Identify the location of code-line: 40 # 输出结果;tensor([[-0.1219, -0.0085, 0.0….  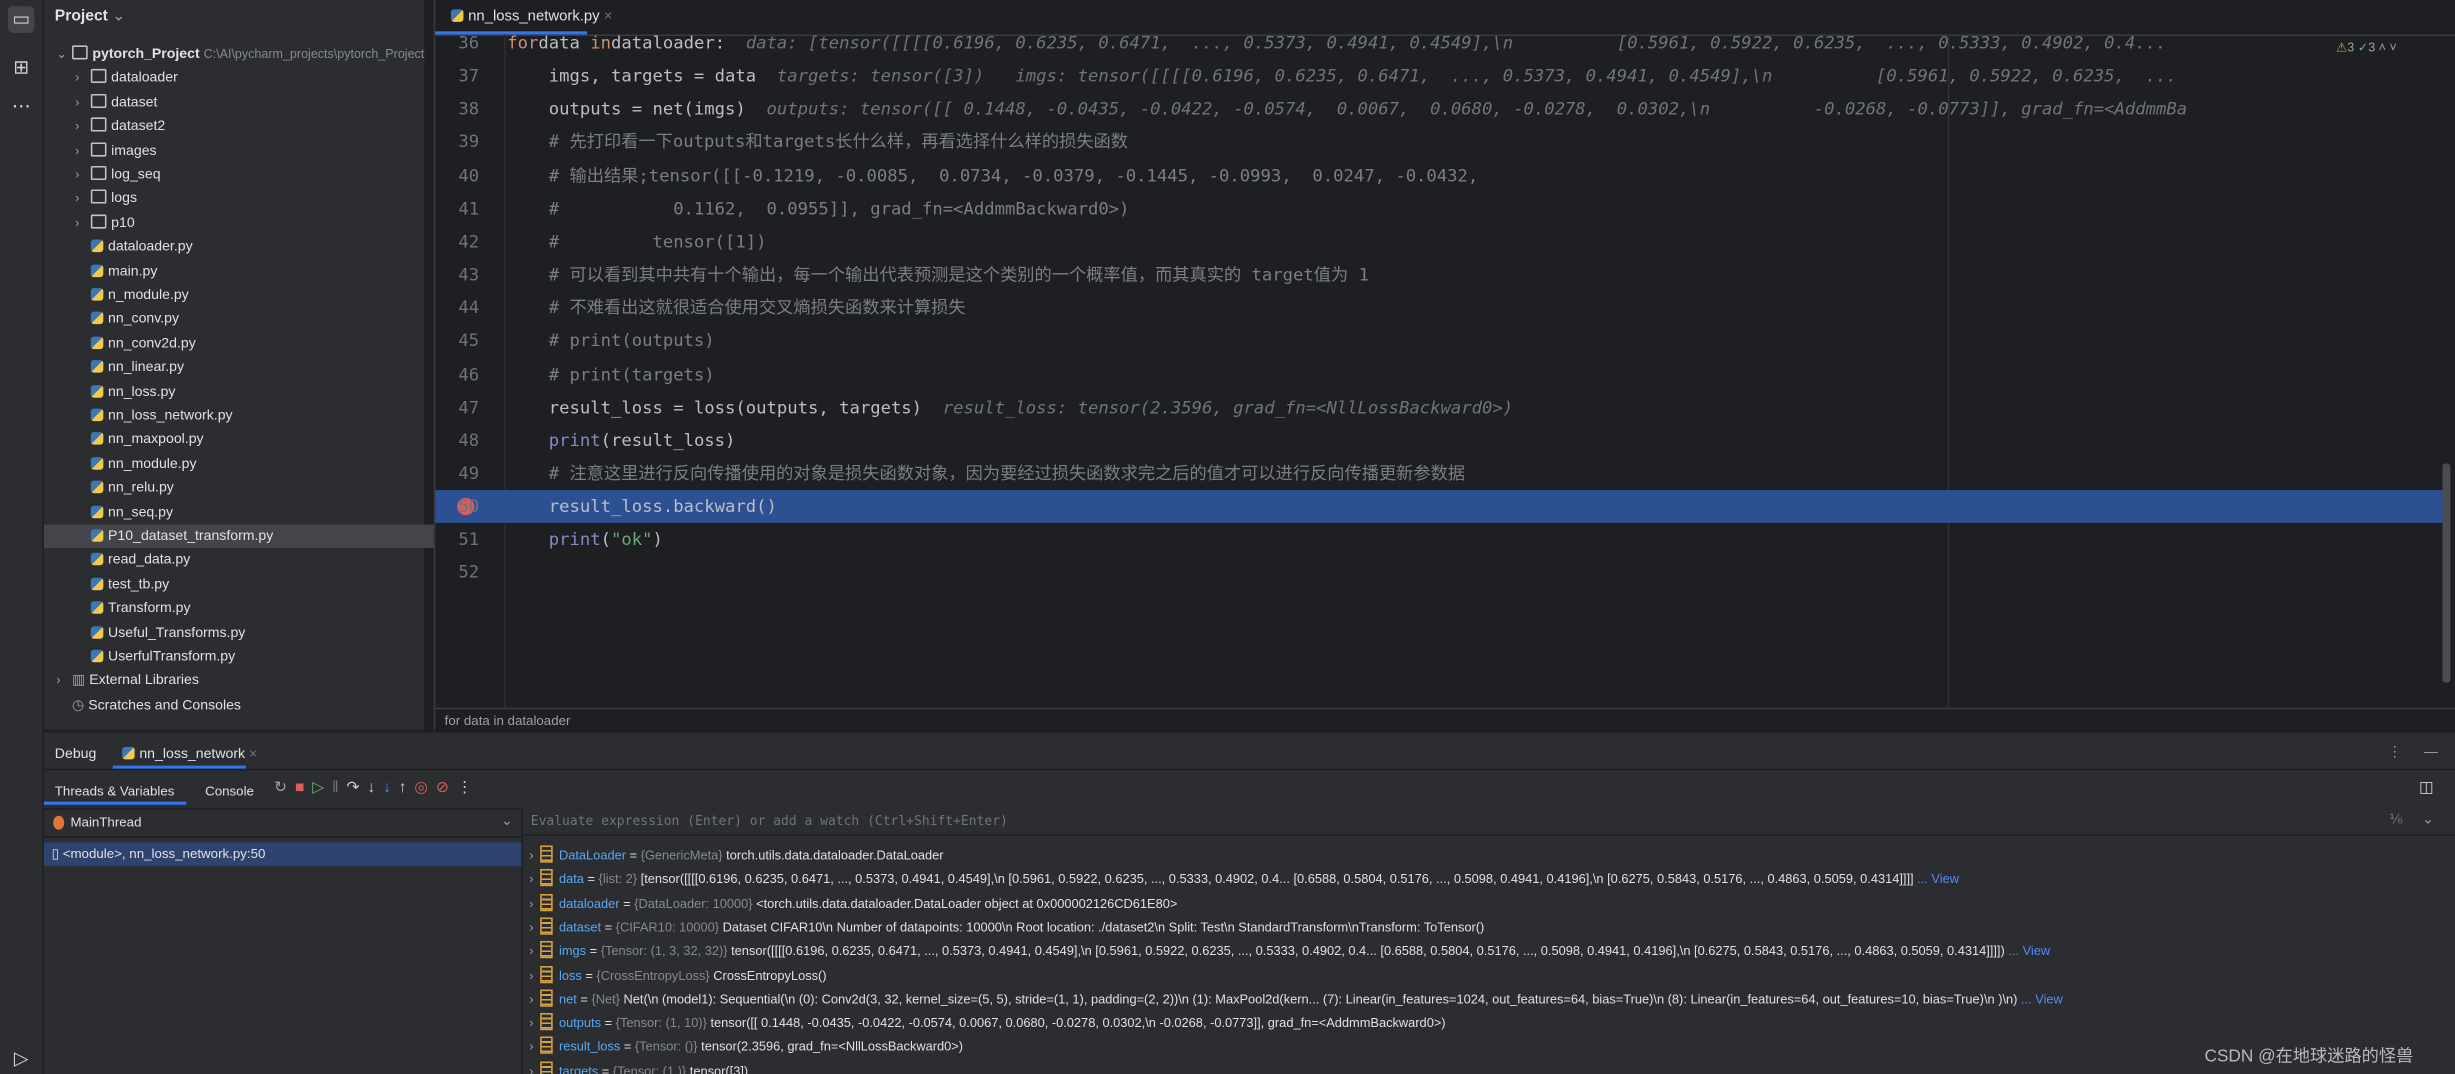
(1439, 175).